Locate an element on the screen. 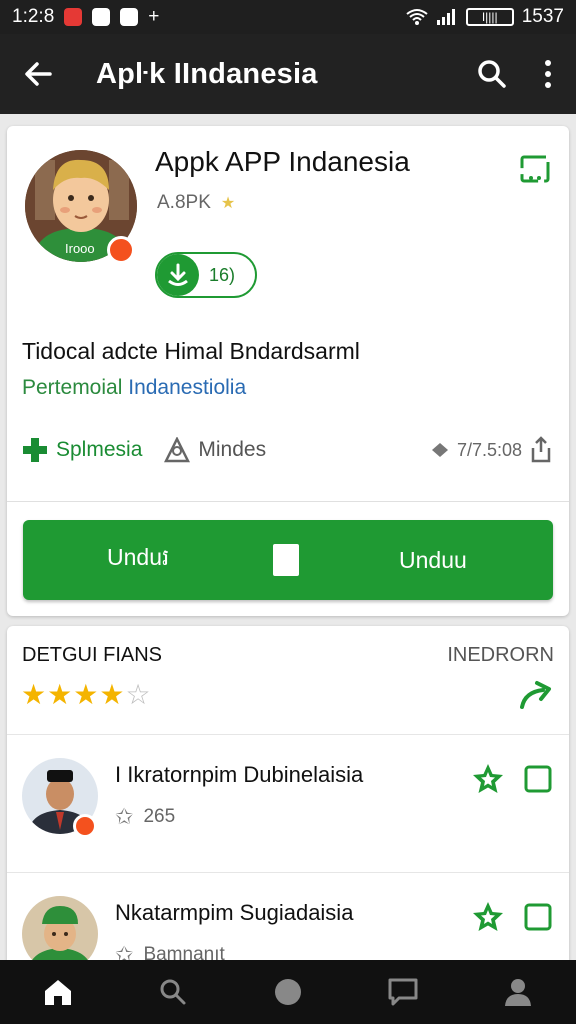 This screenshot has height=1024, width=576. review-author: I Ikratornpim Dubinelaisia is located at coordinates (239, 774).